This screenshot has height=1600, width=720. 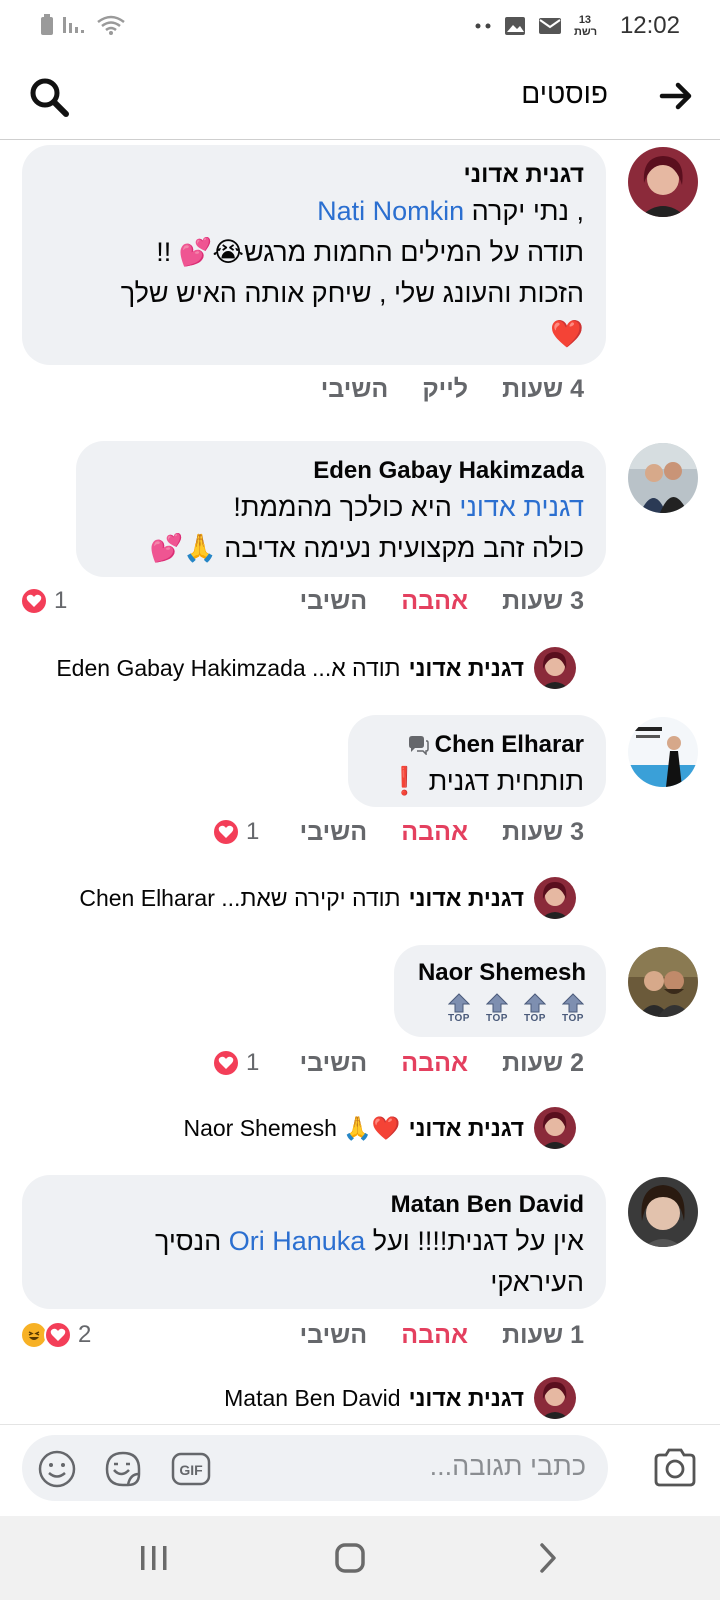 What do you see at coordinates (314, 175) in the screenshot?
I see `comment-author: דגנית אדוני` at bounding box center [314, 175].